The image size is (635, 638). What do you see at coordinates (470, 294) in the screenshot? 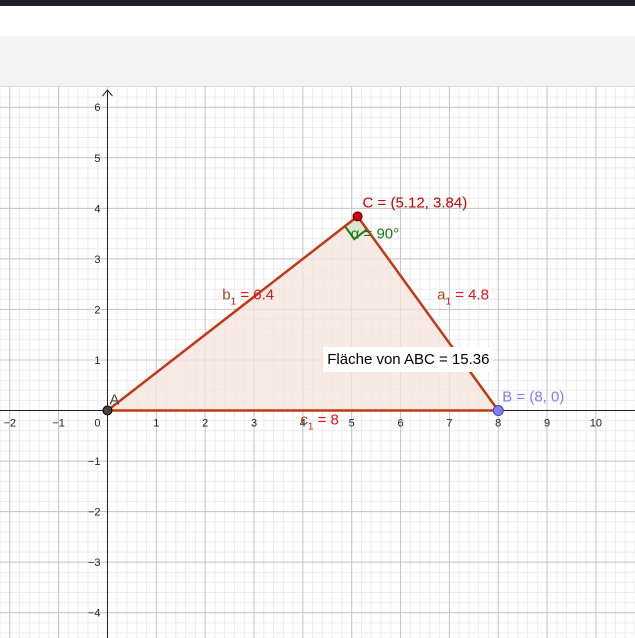
I see `segment-a-value: = 4.8` at bounding box center [470, 294].